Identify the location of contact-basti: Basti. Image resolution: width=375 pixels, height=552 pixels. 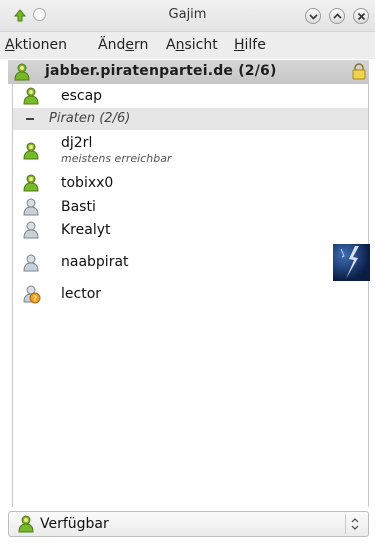
(190, 207).